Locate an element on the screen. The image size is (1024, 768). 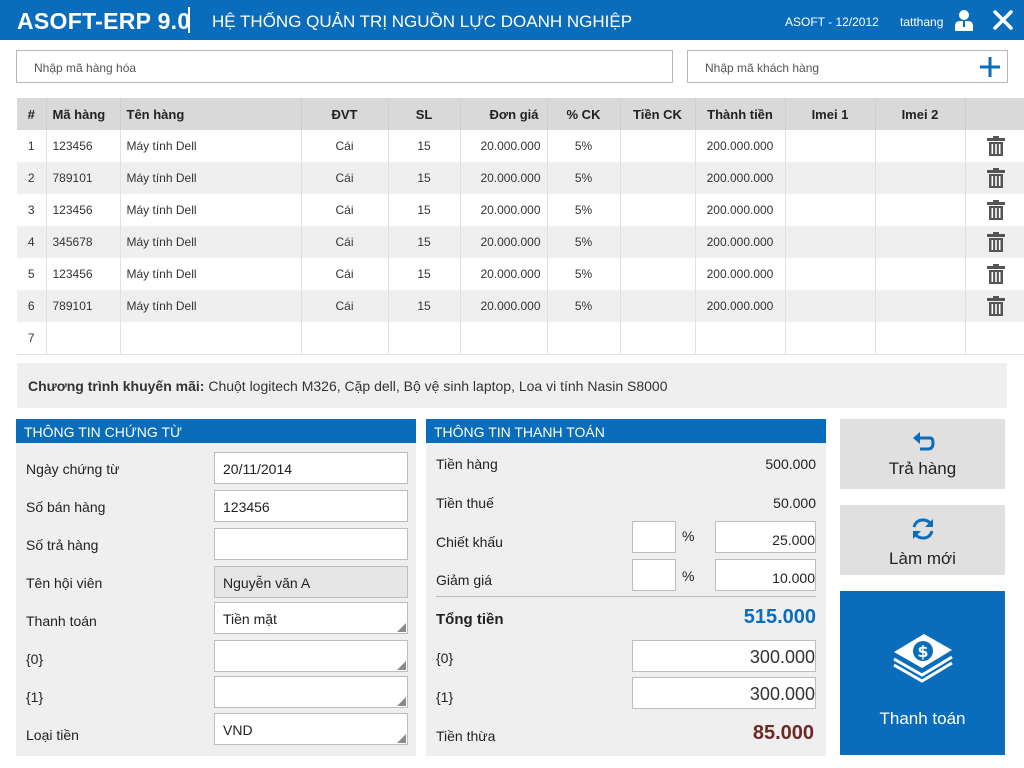
pay-0-amount-input: 300.000 is located at coordinates (724, 656).